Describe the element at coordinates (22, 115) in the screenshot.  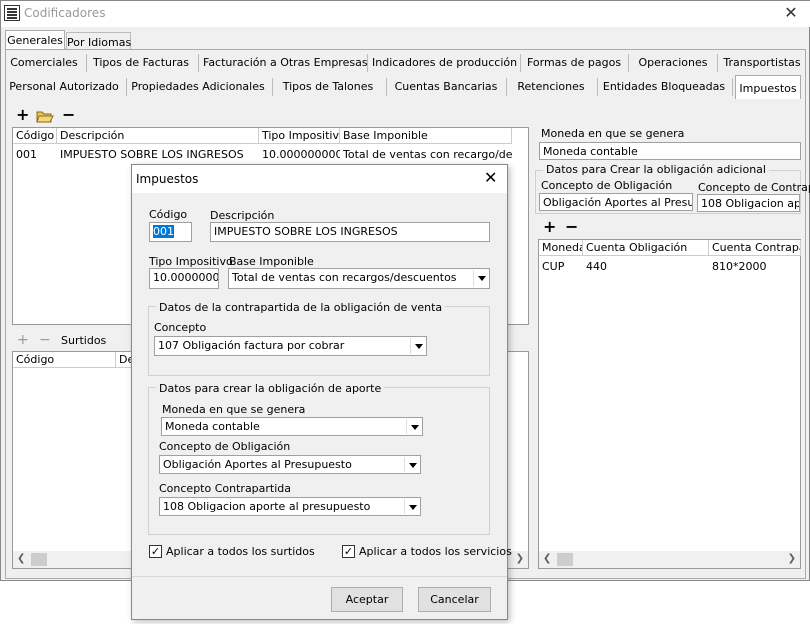
I see `add-icon: +` at that location.